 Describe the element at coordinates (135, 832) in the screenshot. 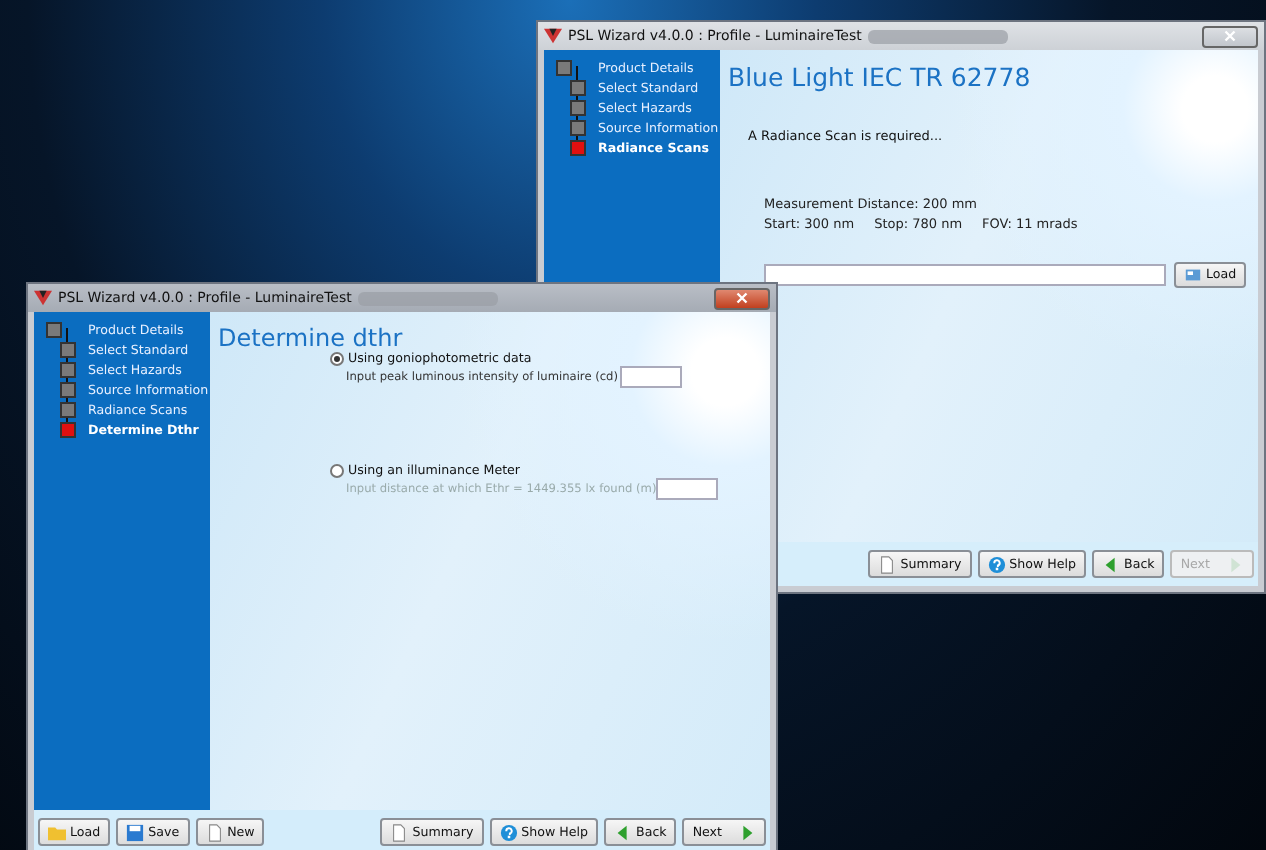

I see `save-icon` at that location.